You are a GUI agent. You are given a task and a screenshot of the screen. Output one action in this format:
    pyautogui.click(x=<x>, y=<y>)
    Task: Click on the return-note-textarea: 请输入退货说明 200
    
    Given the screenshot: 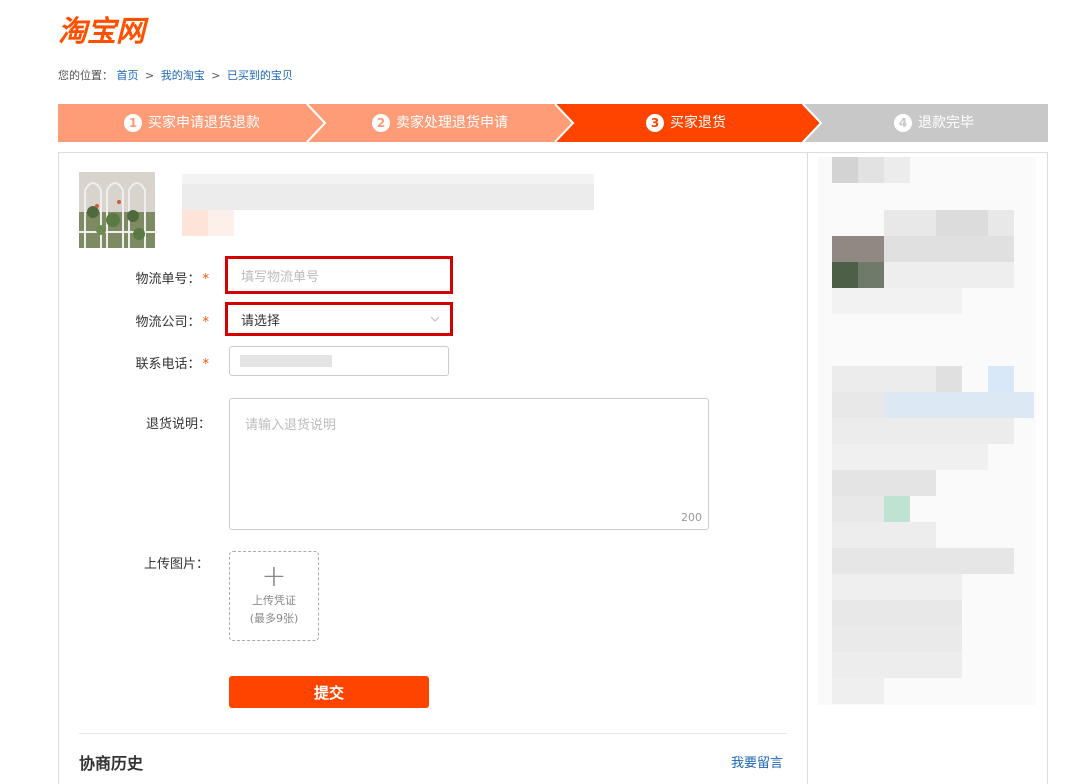 What is the action you would take?
    pyautogui.click(x=469, y=464)
    